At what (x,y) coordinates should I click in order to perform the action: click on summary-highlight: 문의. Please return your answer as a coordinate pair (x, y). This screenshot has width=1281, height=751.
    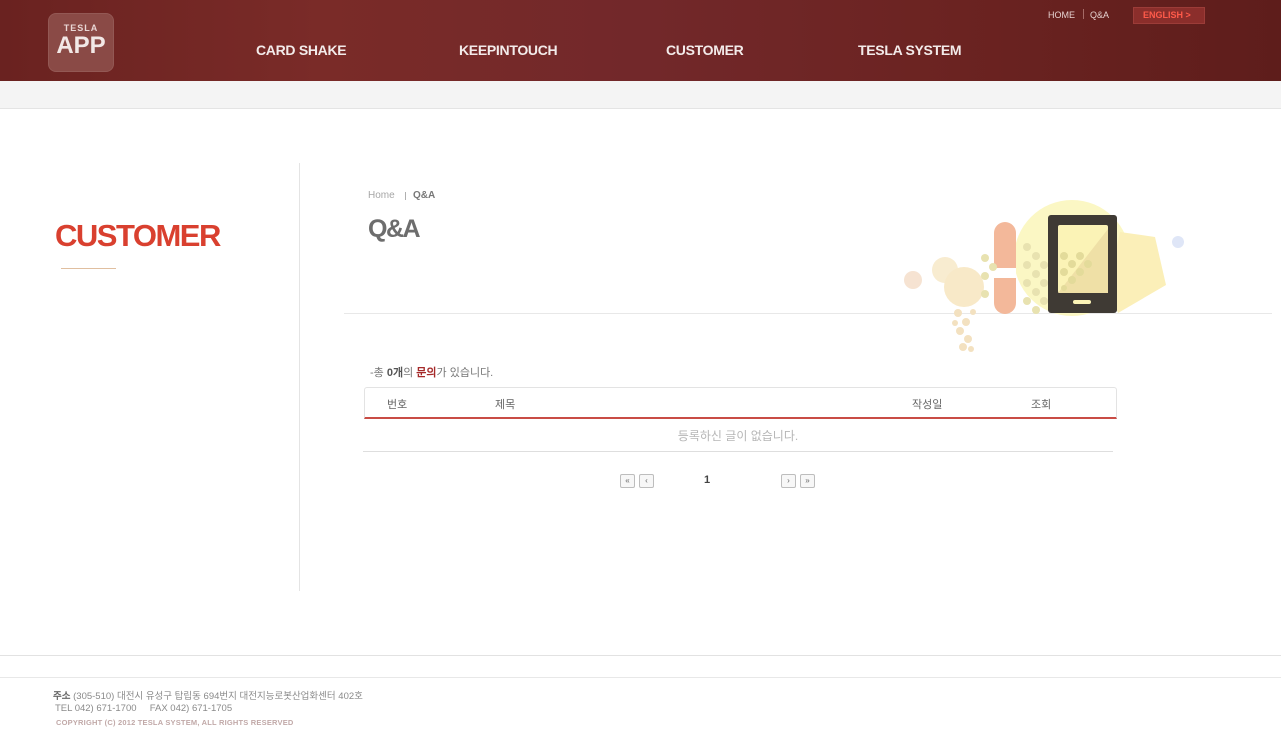
    Looking at the image, I should click on (426, 373).